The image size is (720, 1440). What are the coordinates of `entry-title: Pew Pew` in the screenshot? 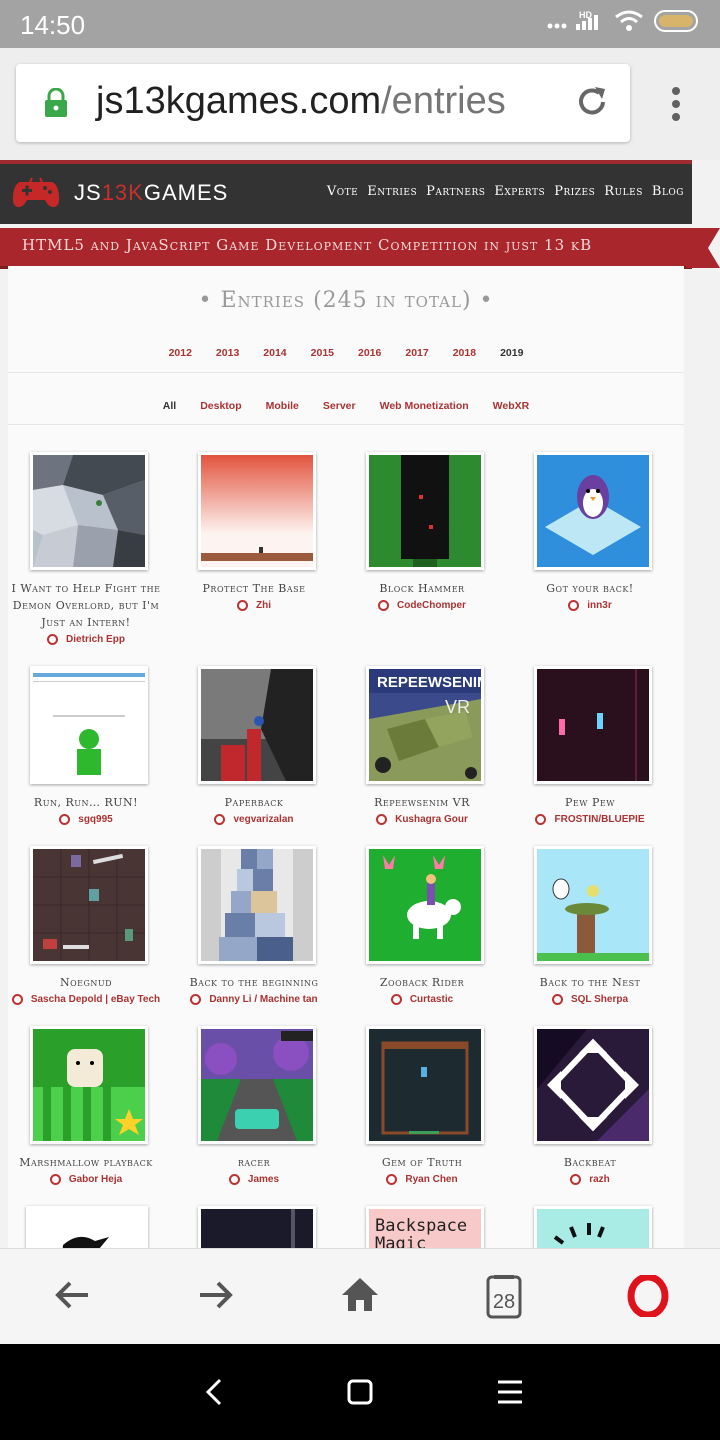 It's located at (590, 802).